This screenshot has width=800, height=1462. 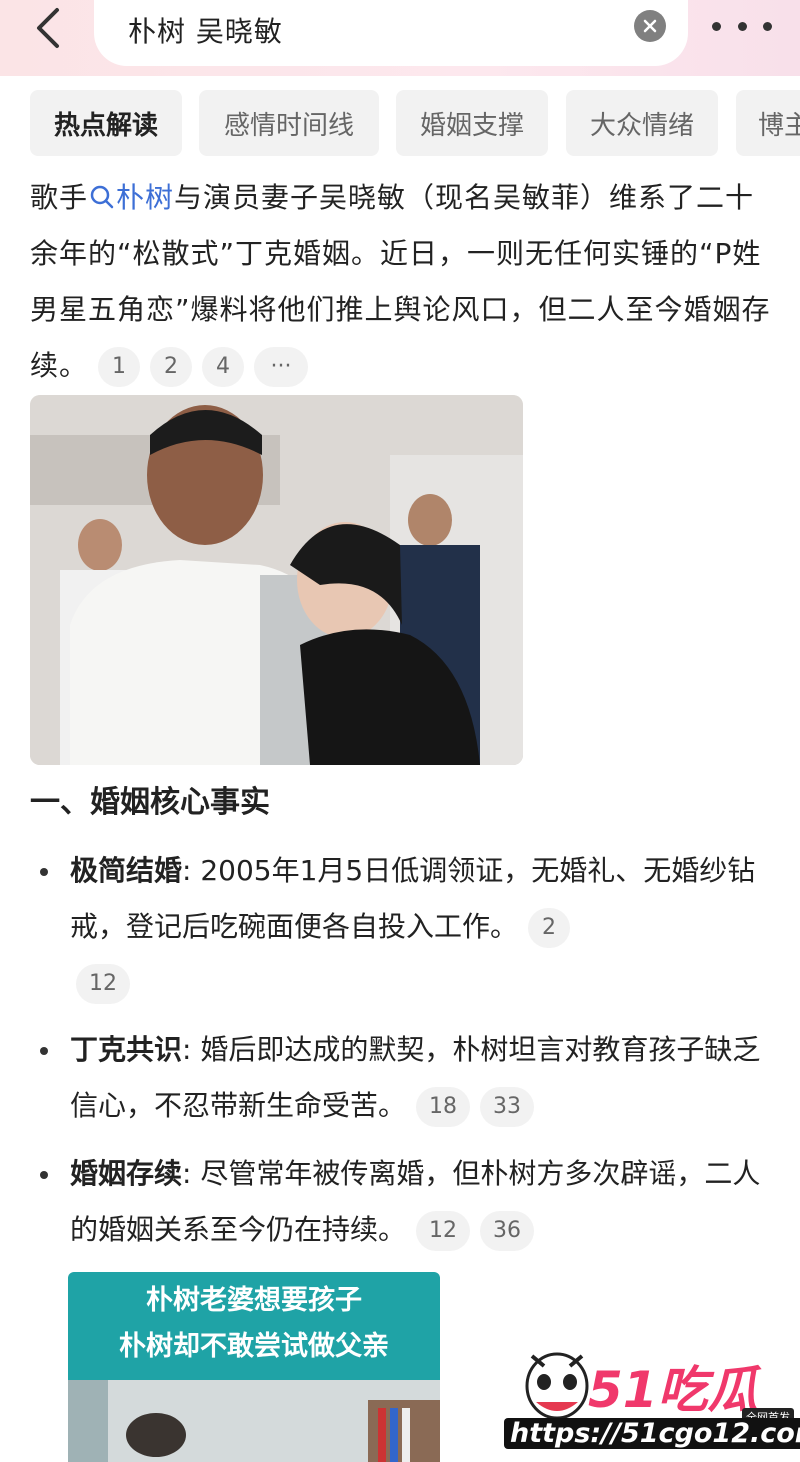 What do you see at coordinates (106, 123) in the screenshot?
I see `tab-hot-interpretation: 热点解读` at bounding box center [106, 123].